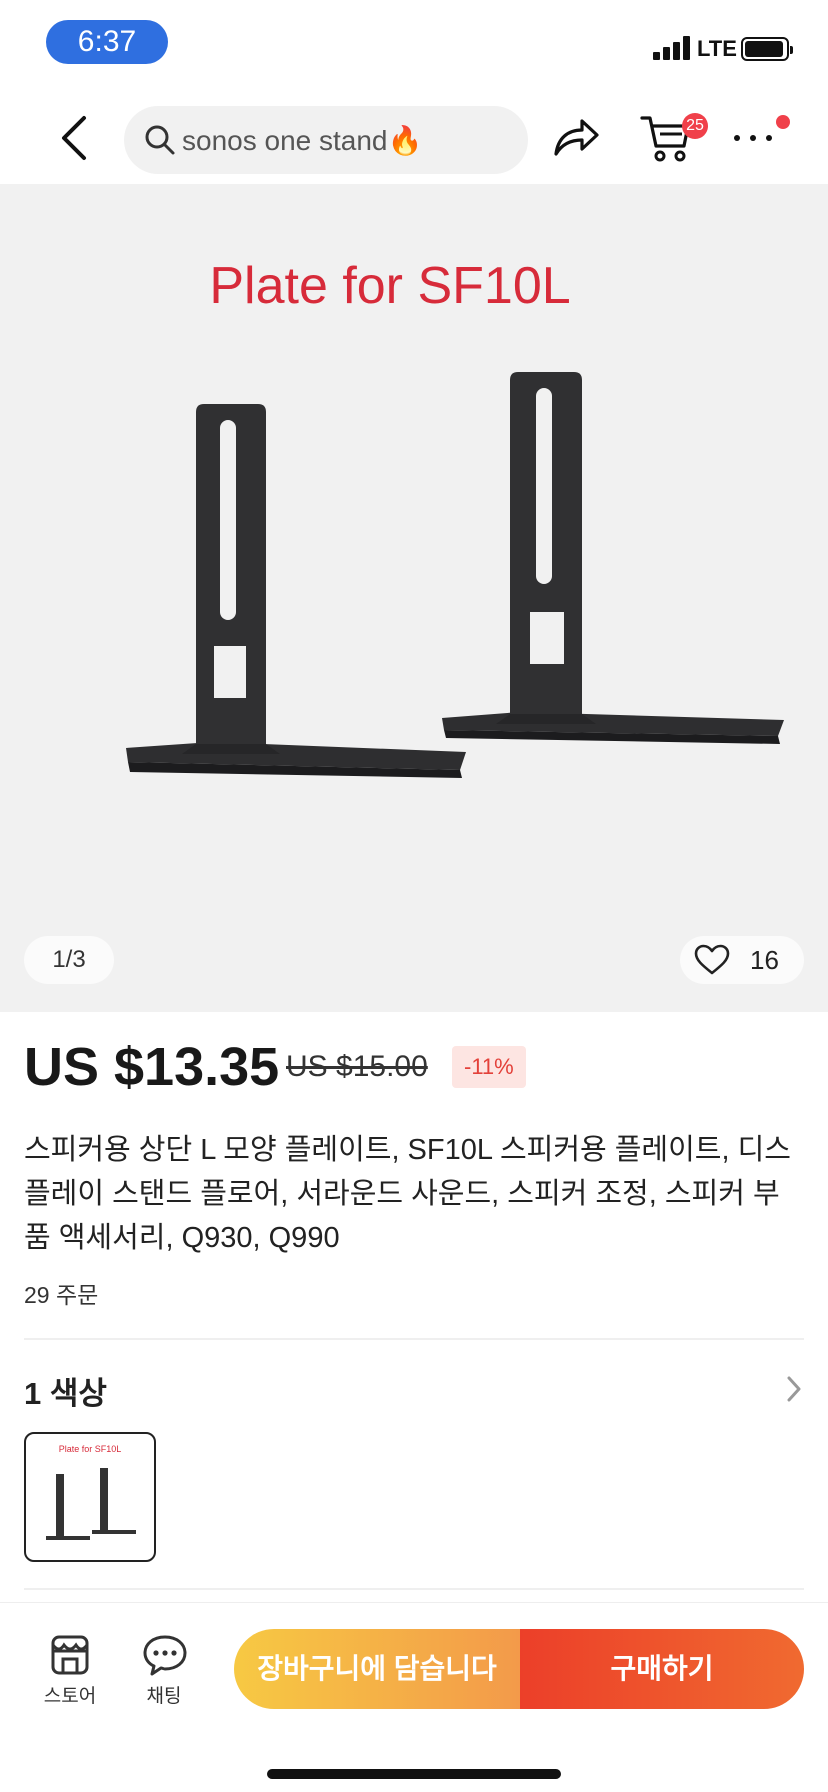  Describe the element at coordinates (794, 1389) in the screenshot. I see `chevron-right-icon` at that location.